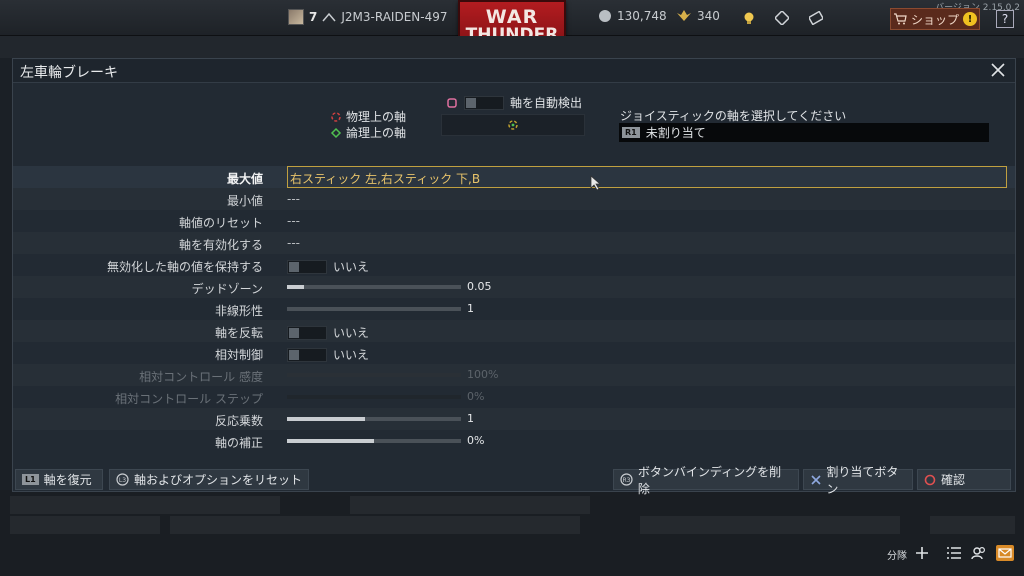 The height and width of the screenshot is (576, 1024). I want to click on setting-label: 反応乗数, so click(238, 421).